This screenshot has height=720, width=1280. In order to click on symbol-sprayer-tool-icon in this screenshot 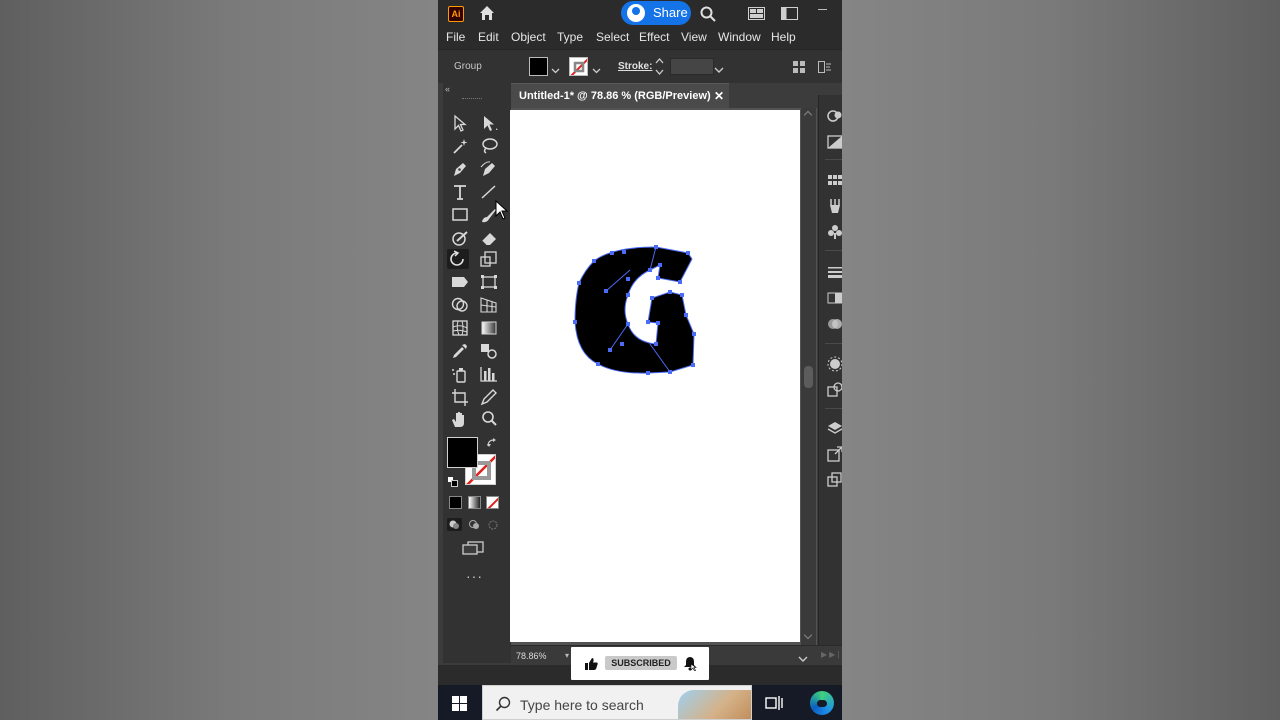, I will do `click(460, 374)`.